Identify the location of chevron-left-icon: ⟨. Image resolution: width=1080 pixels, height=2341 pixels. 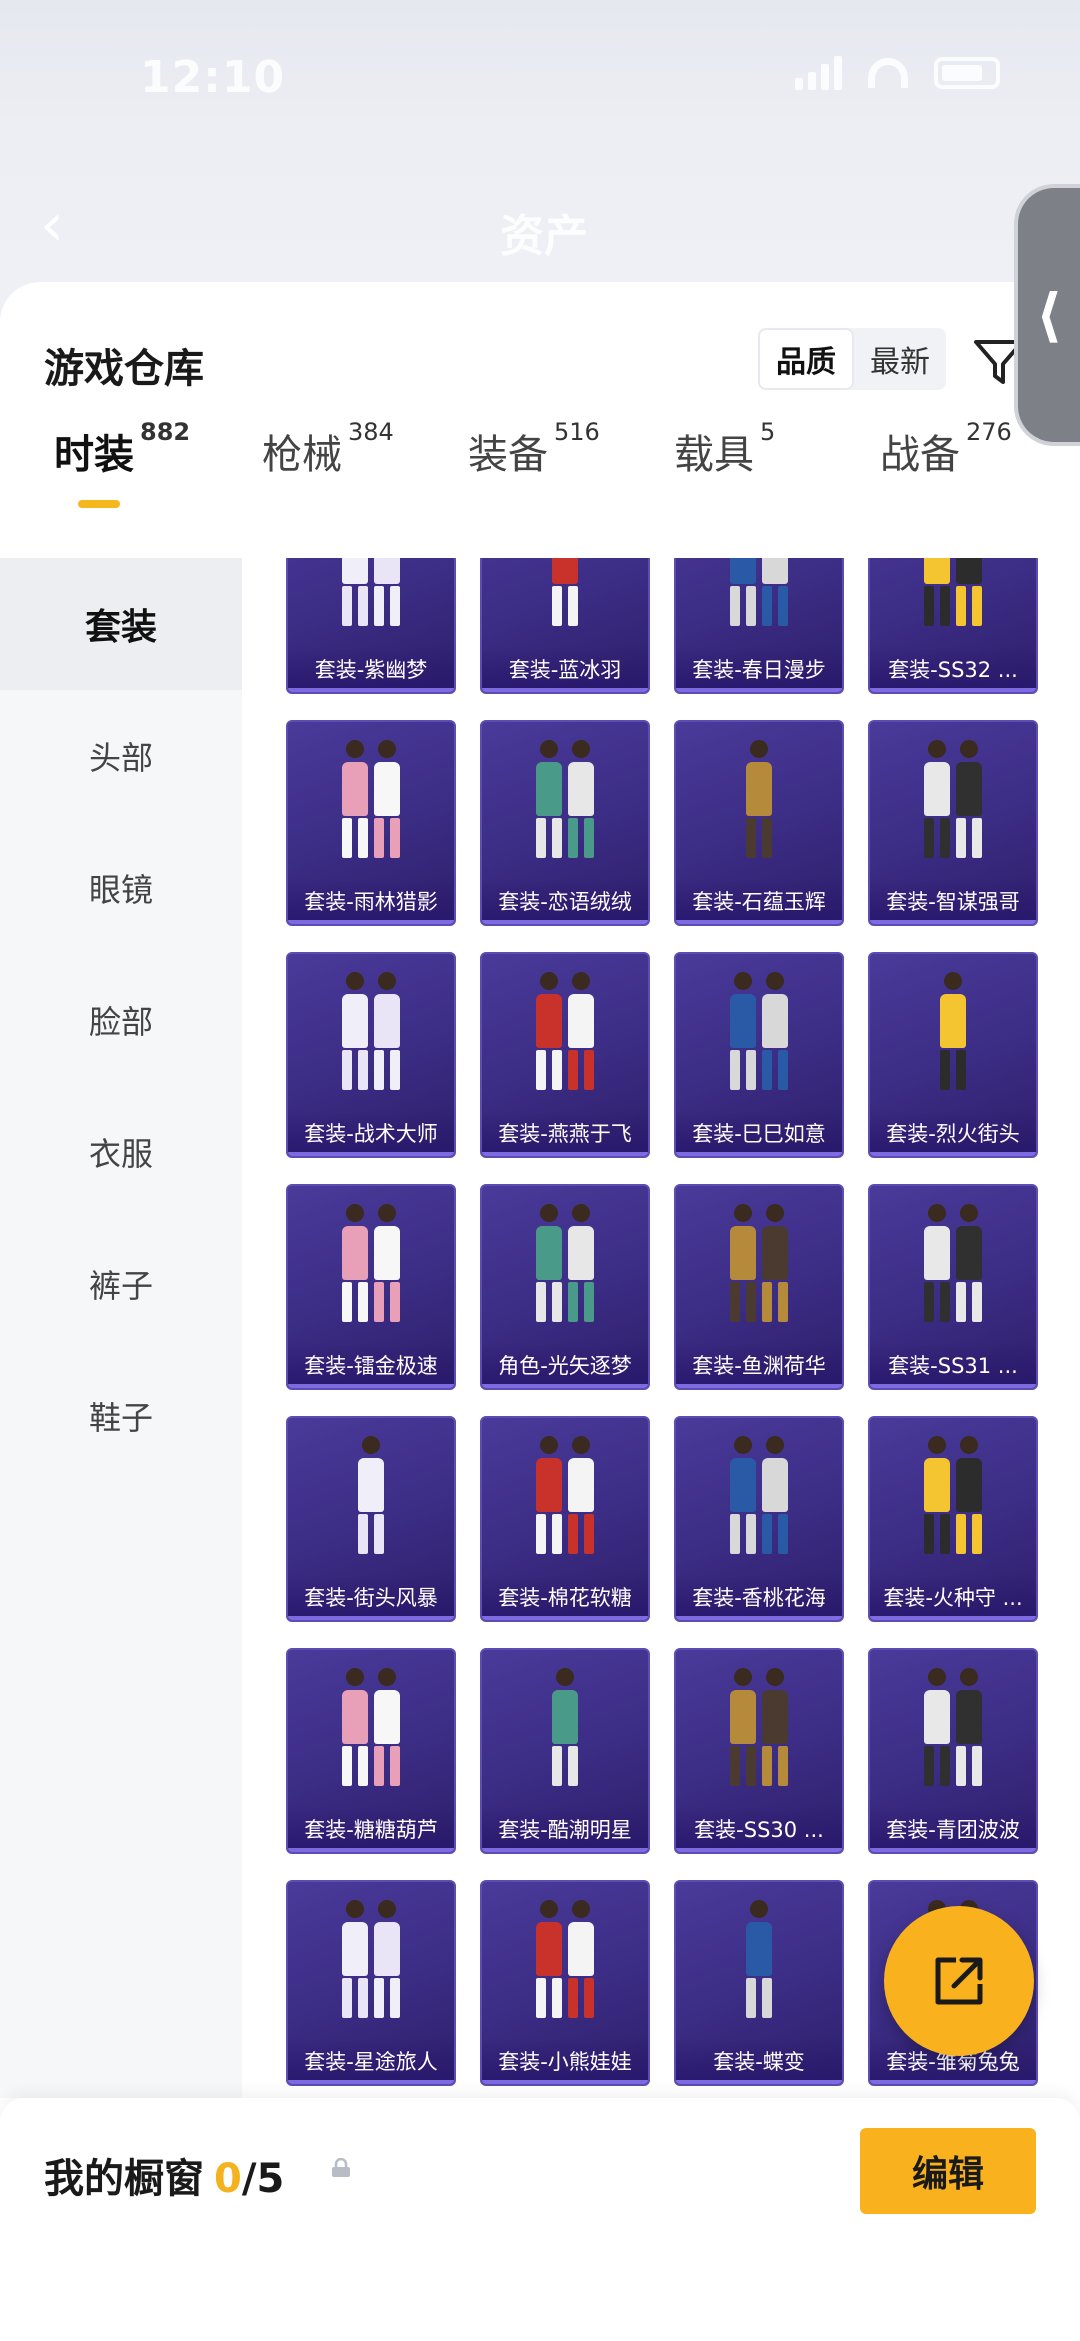
(1049, 315).